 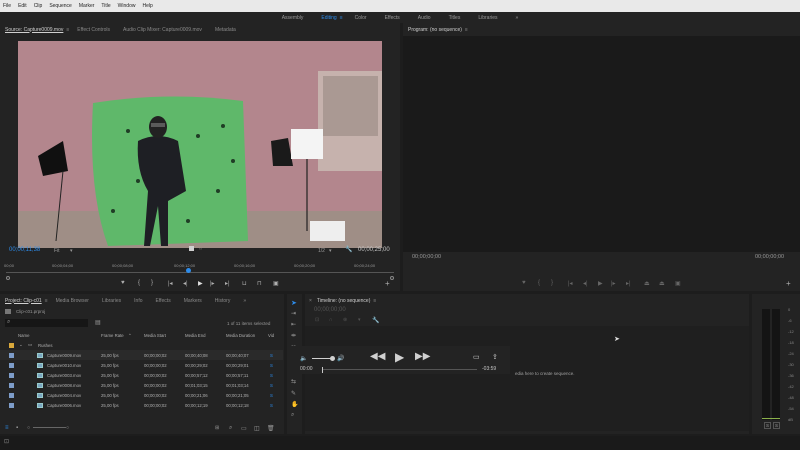 What do you see at coordinates (60, 6) in the screenshot?
I see `menu-sequence: Sequence` at bounding box center [60, 6].